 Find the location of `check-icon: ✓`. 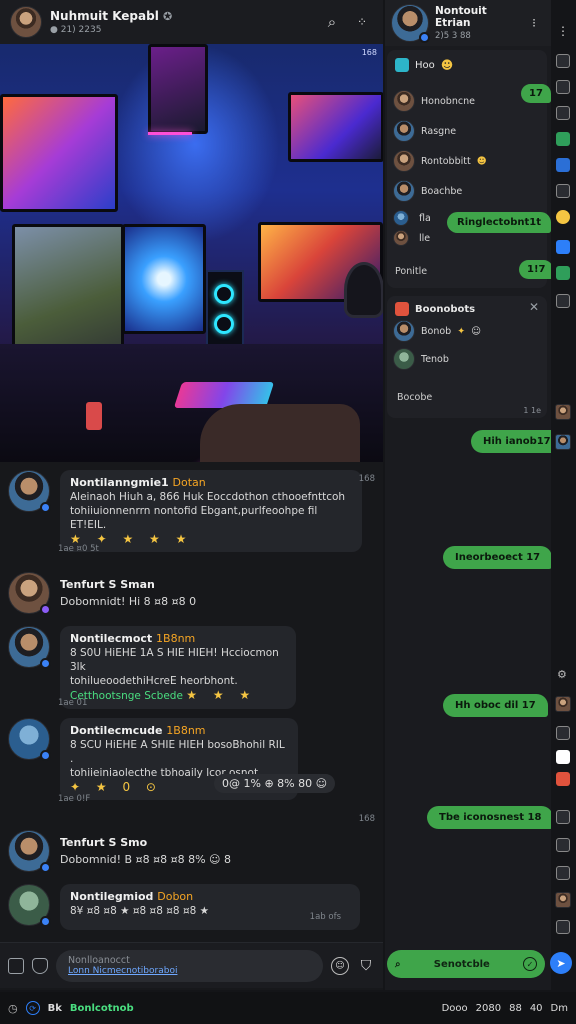

check-icon: ✓ is located at coordinates (530, 964).